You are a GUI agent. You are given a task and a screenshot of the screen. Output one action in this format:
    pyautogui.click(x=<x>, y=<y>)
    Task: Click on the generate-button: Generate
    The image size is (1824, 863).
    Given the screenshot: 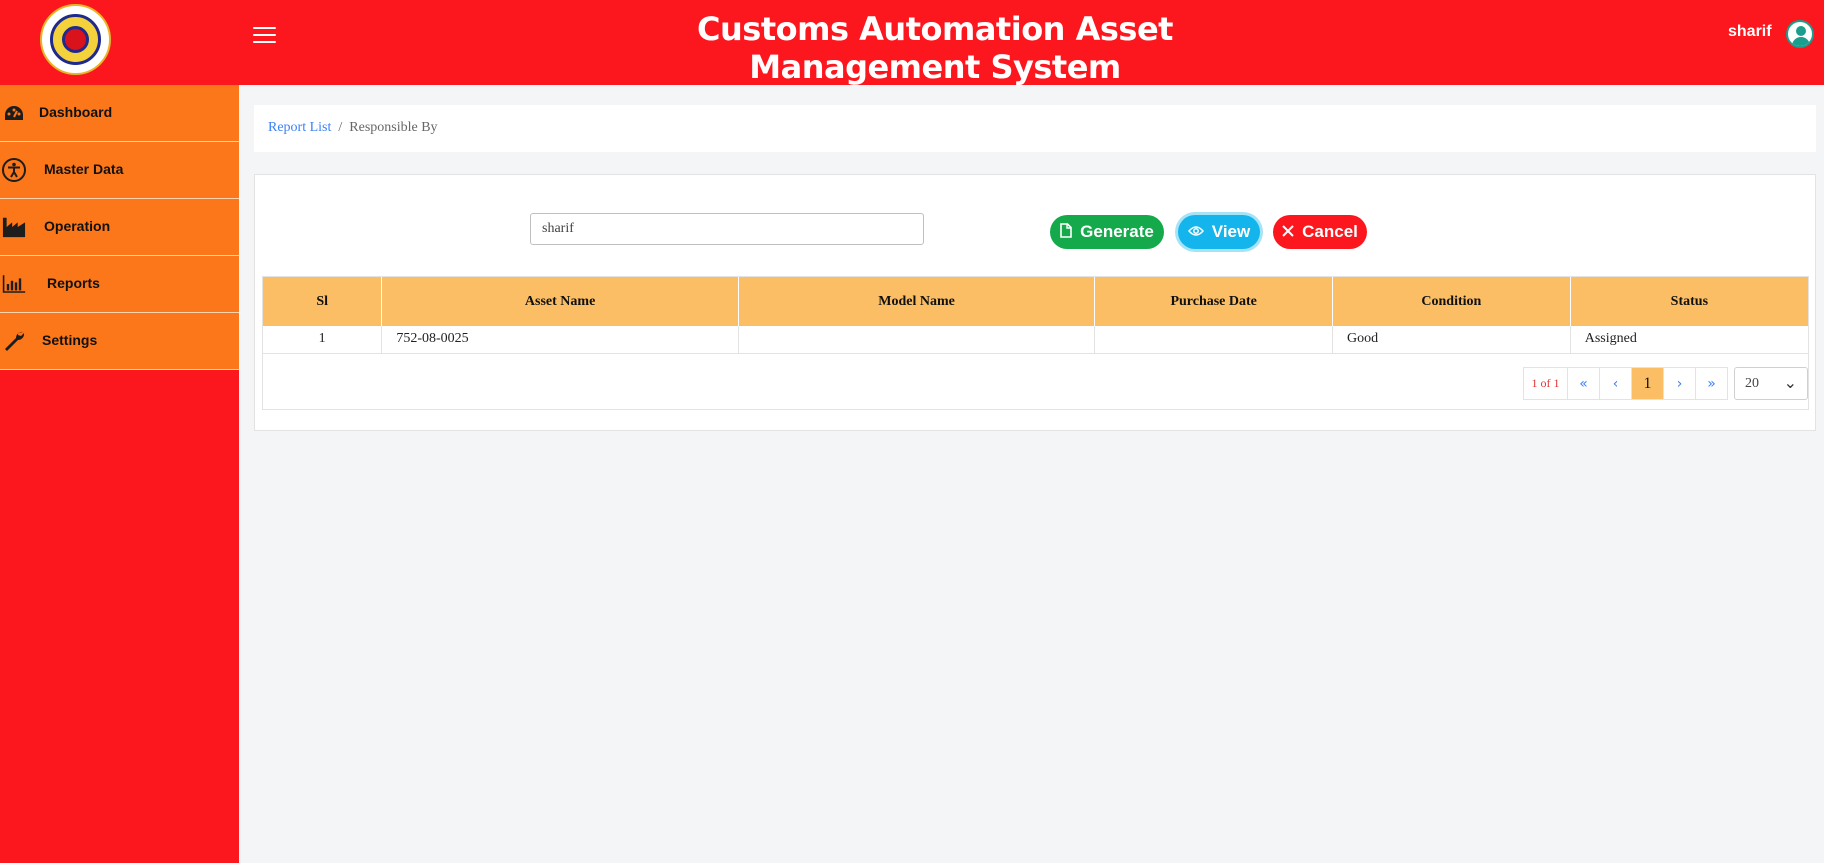 What is the action you would take?
    pyautogui.click(x=1107, y=232)
    